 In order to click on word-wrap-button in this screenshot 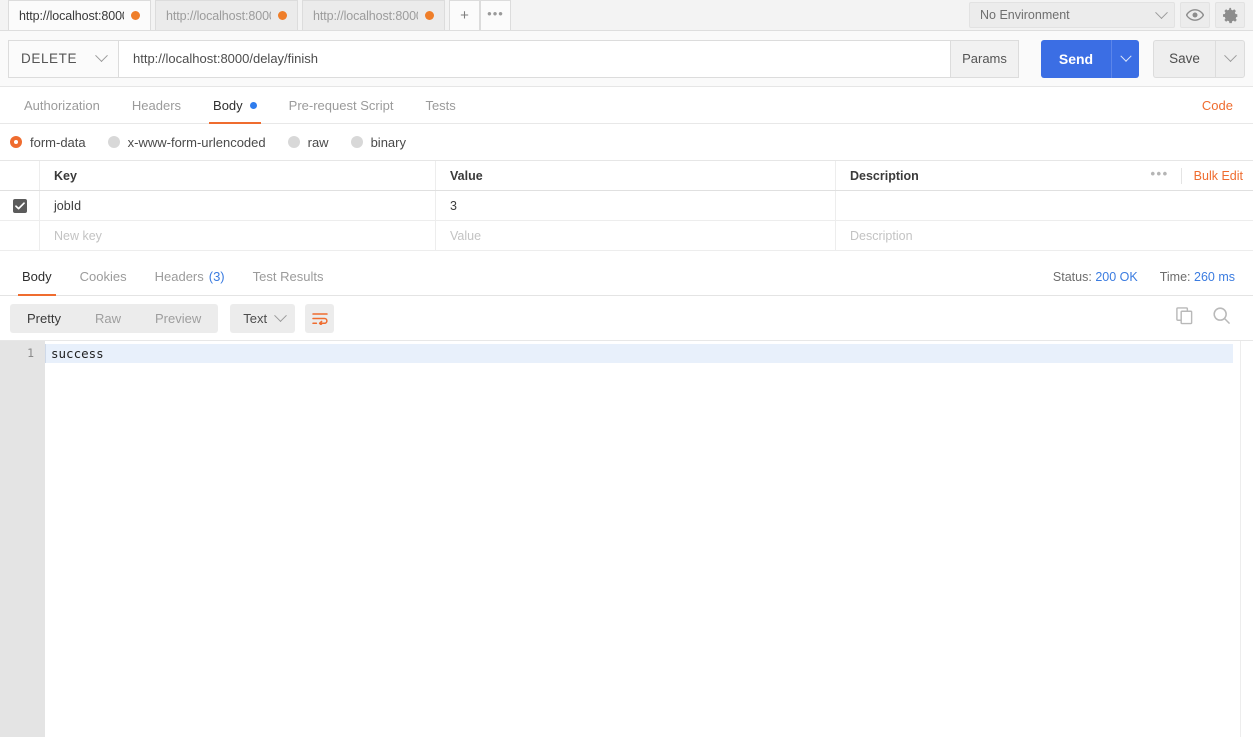, I will do `click(320, 318)`.